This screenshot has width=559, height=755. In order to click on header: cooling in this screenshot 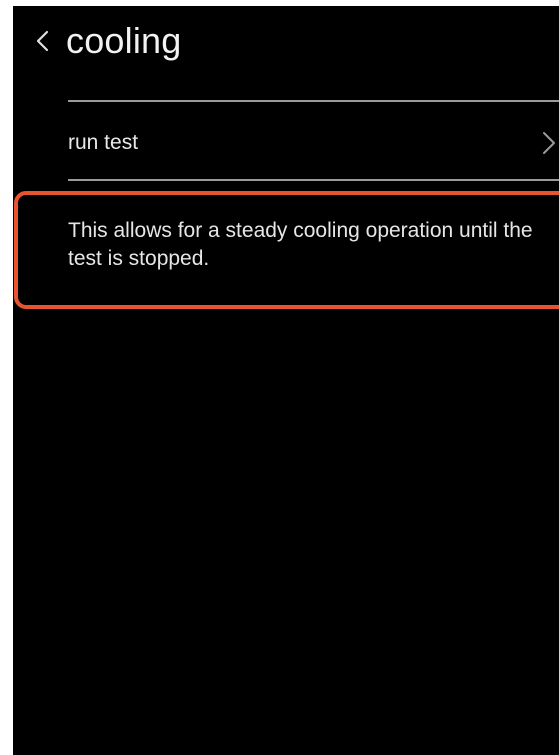, I will do `click(286, 51)`.